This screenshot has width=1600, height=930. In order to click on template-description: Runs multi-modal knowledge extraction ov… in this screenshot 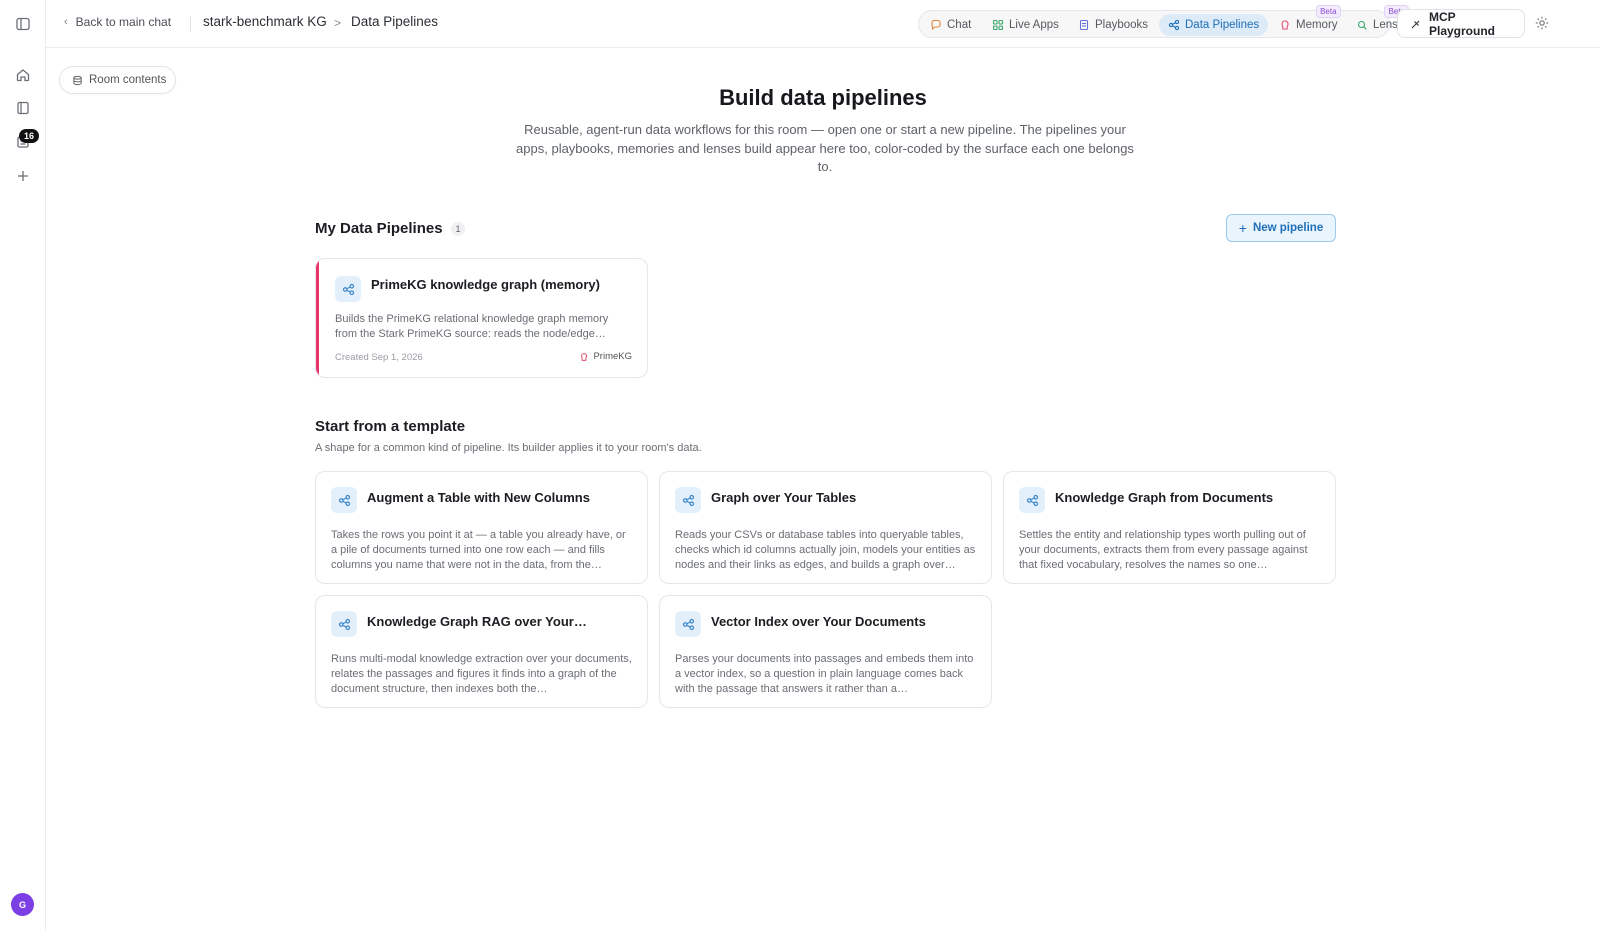, I will do `click(481, 674)`.